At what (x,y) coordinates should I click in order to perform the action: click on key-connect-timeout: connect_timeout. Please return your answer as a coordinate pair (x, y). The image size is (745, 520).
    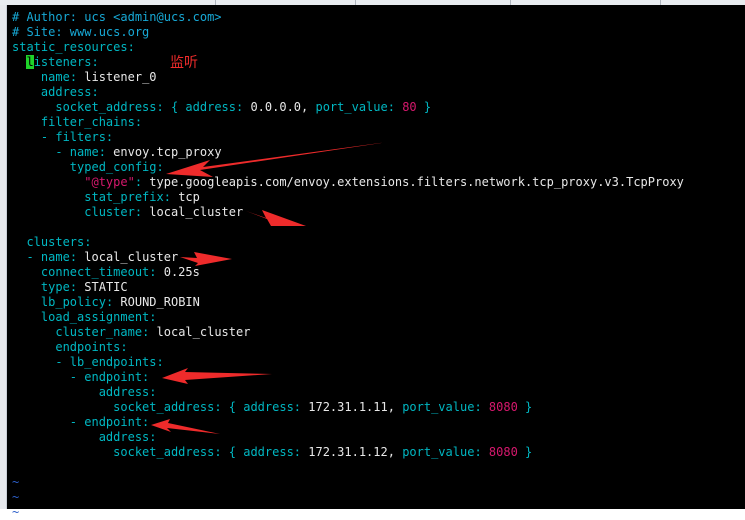
    Looking at the image, I should click on (95, 272).